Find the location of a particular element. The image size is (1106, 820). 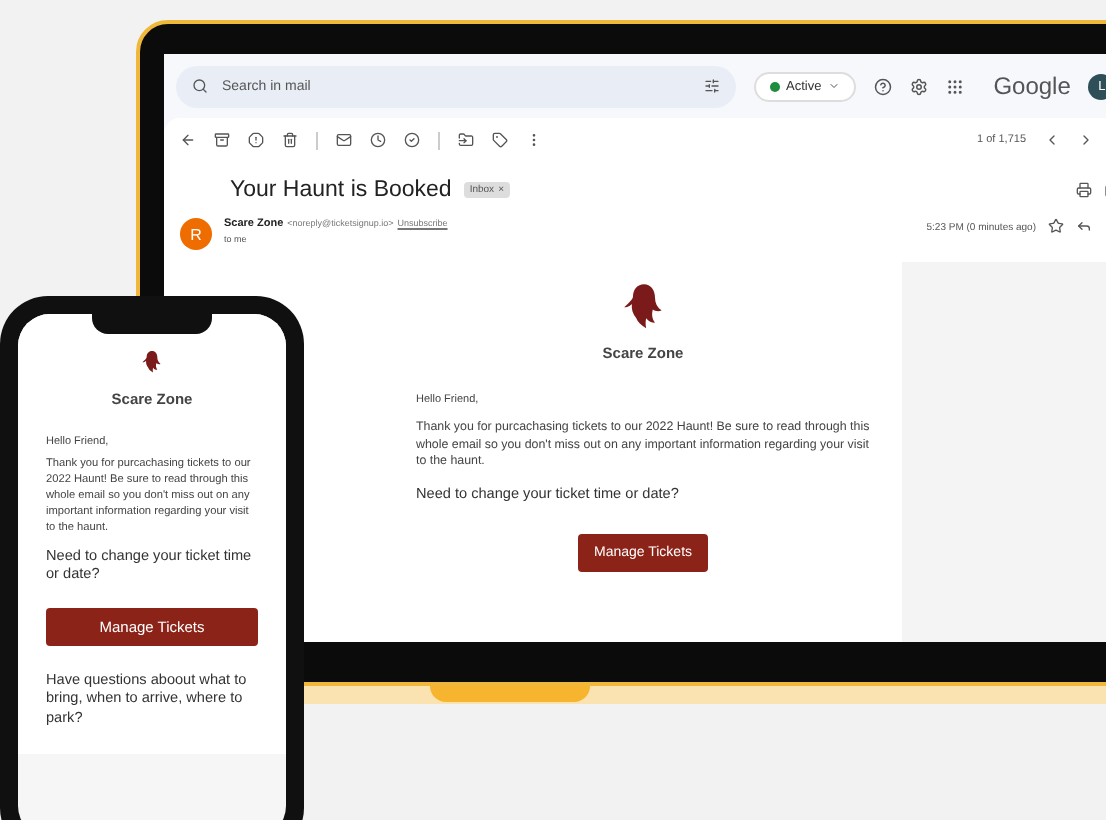

status-dot-icon is located at coordinates (775, 86).